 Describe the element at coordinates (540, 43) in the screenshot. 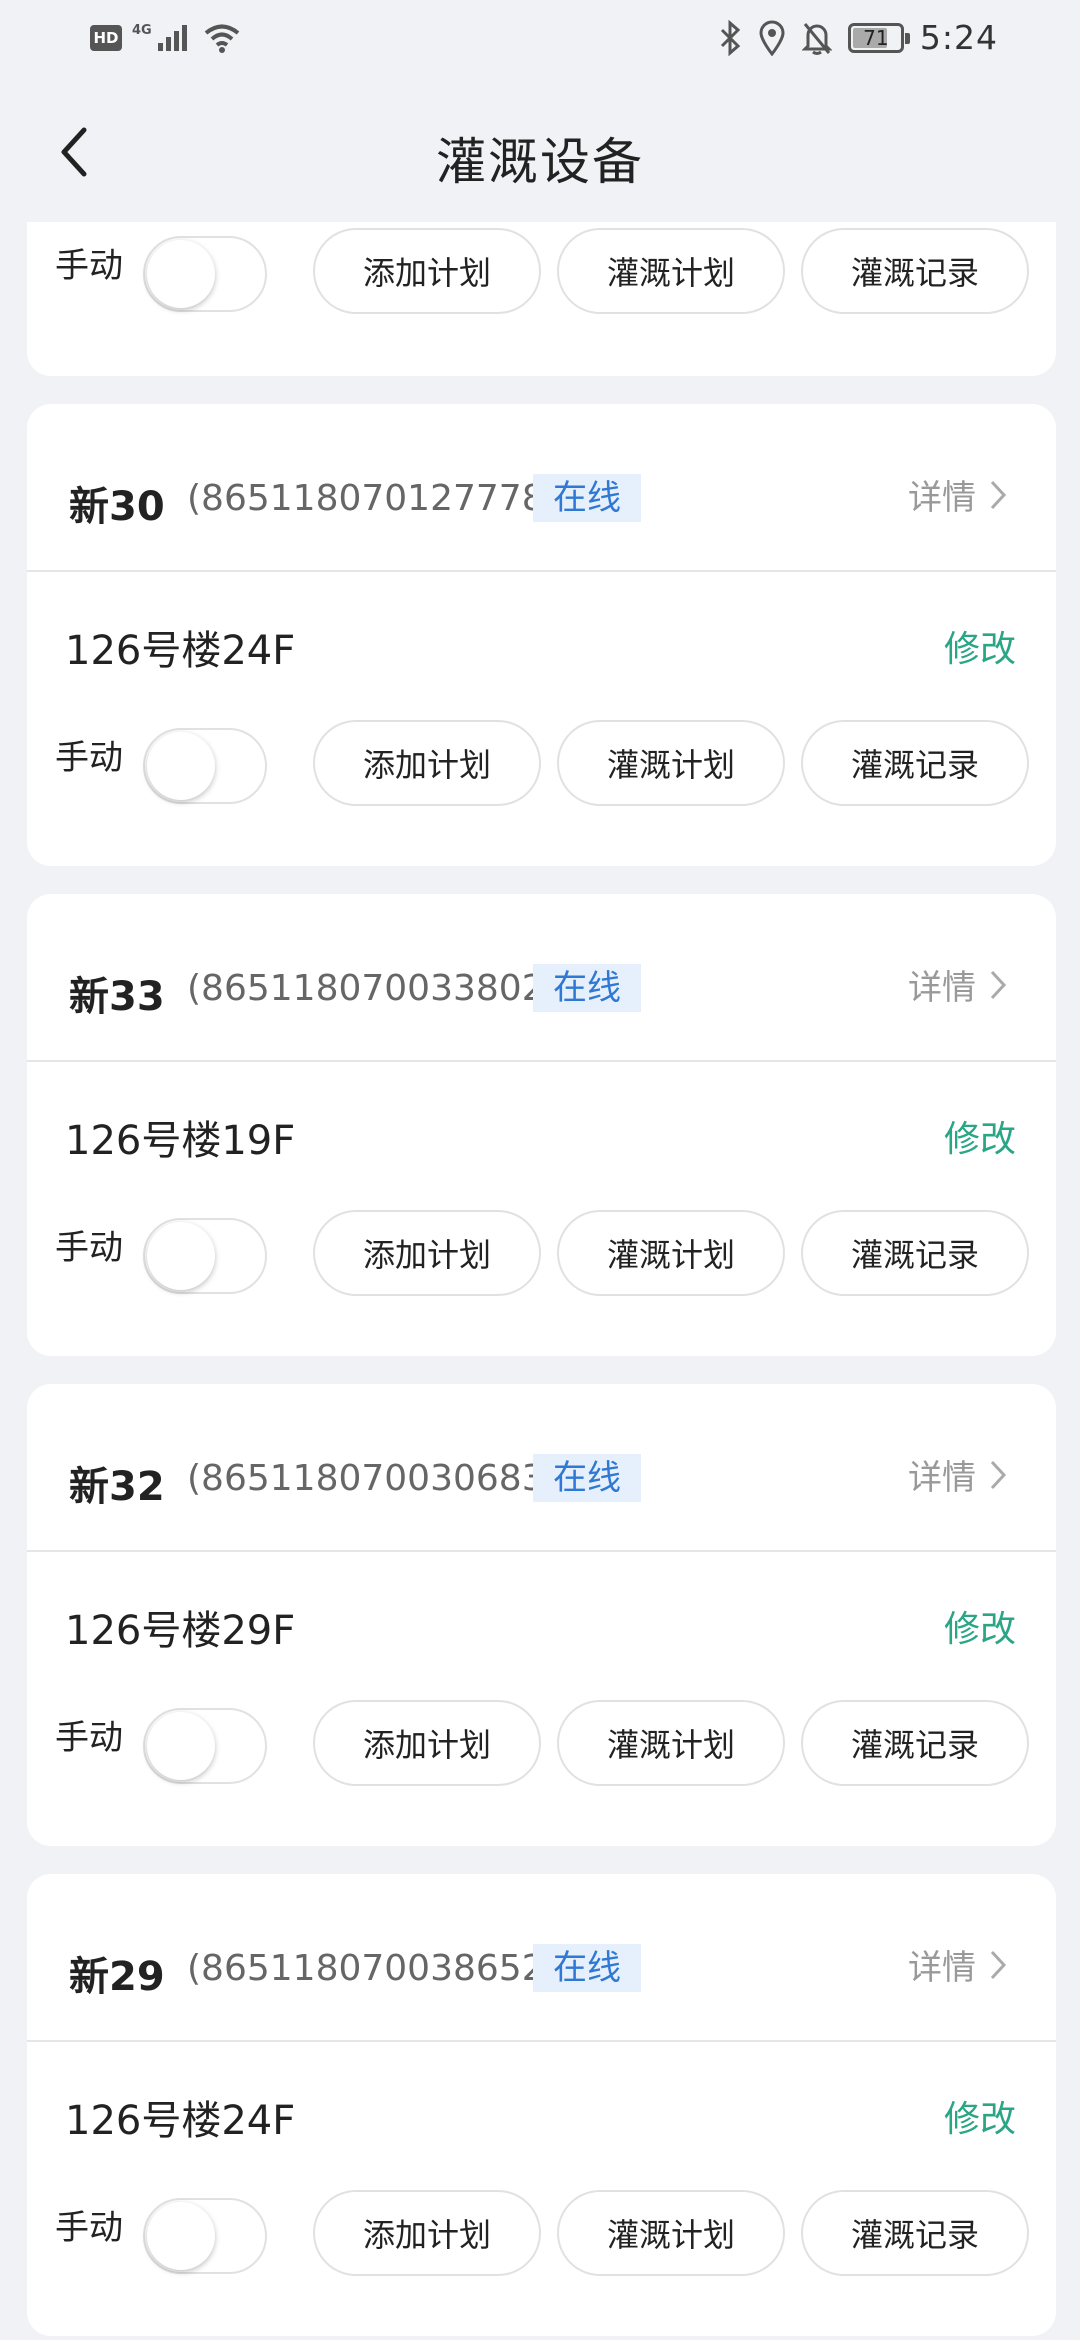

I see `status-bar: HD 4G 71 5:24` at that location.